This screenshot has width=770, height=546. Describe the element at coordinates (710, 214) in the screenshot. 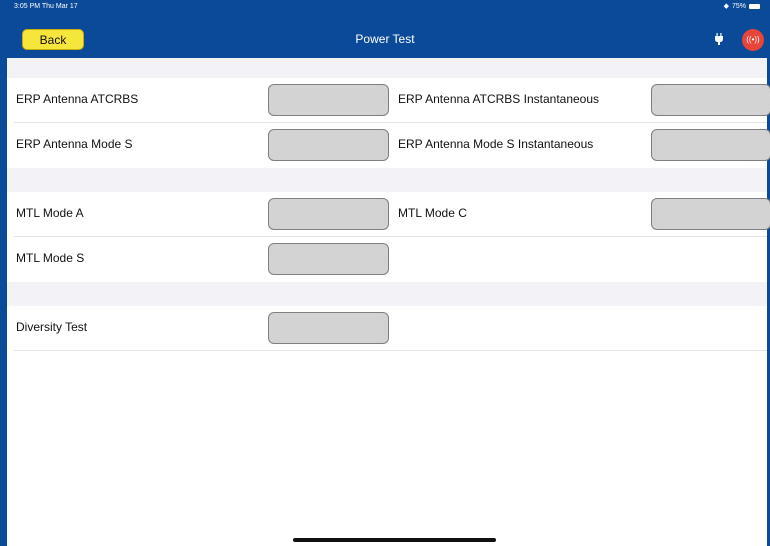

I see `mtl-mode-c-field` at that location.